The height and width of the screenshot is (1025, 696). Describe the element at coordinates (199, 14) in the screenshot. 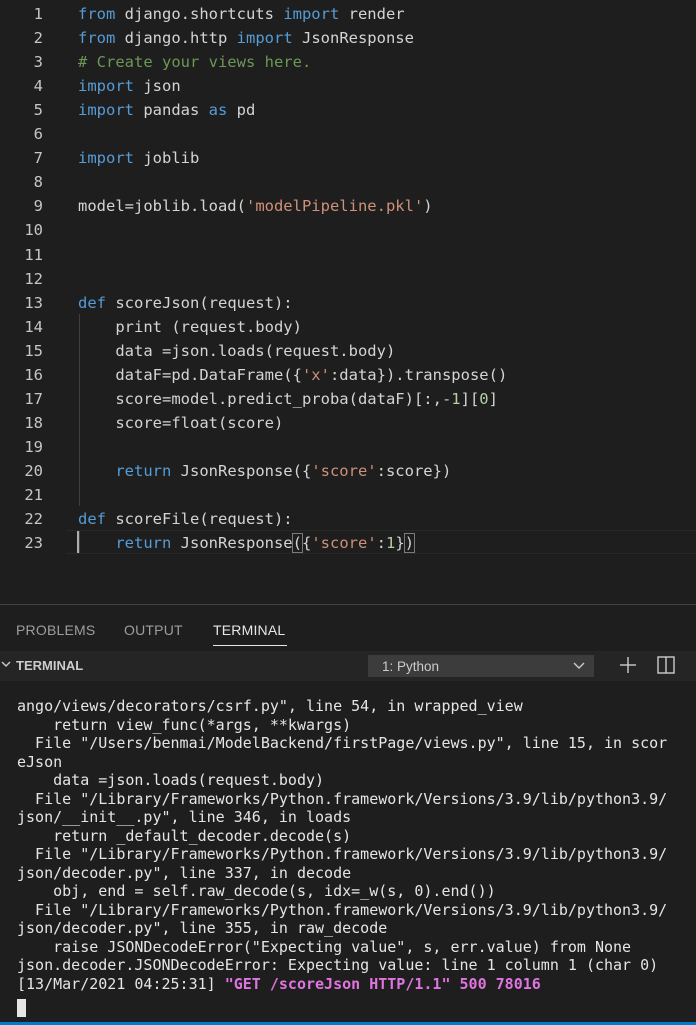

I see `code-token: django.shortcuts` at that location.